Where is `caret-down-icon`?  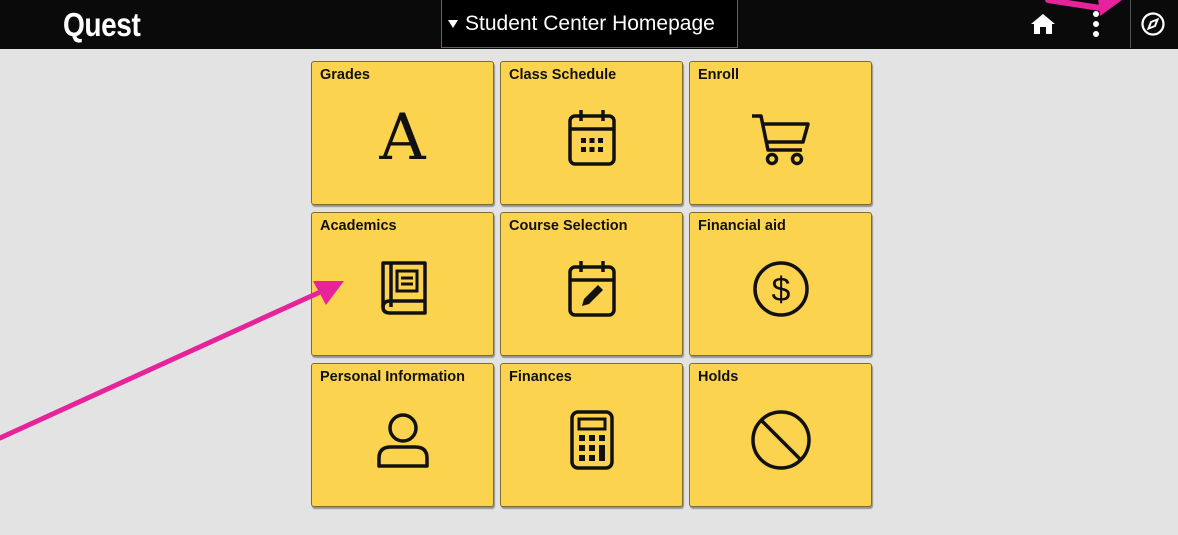 caret-down-icon is located at coordinates (453, 23).